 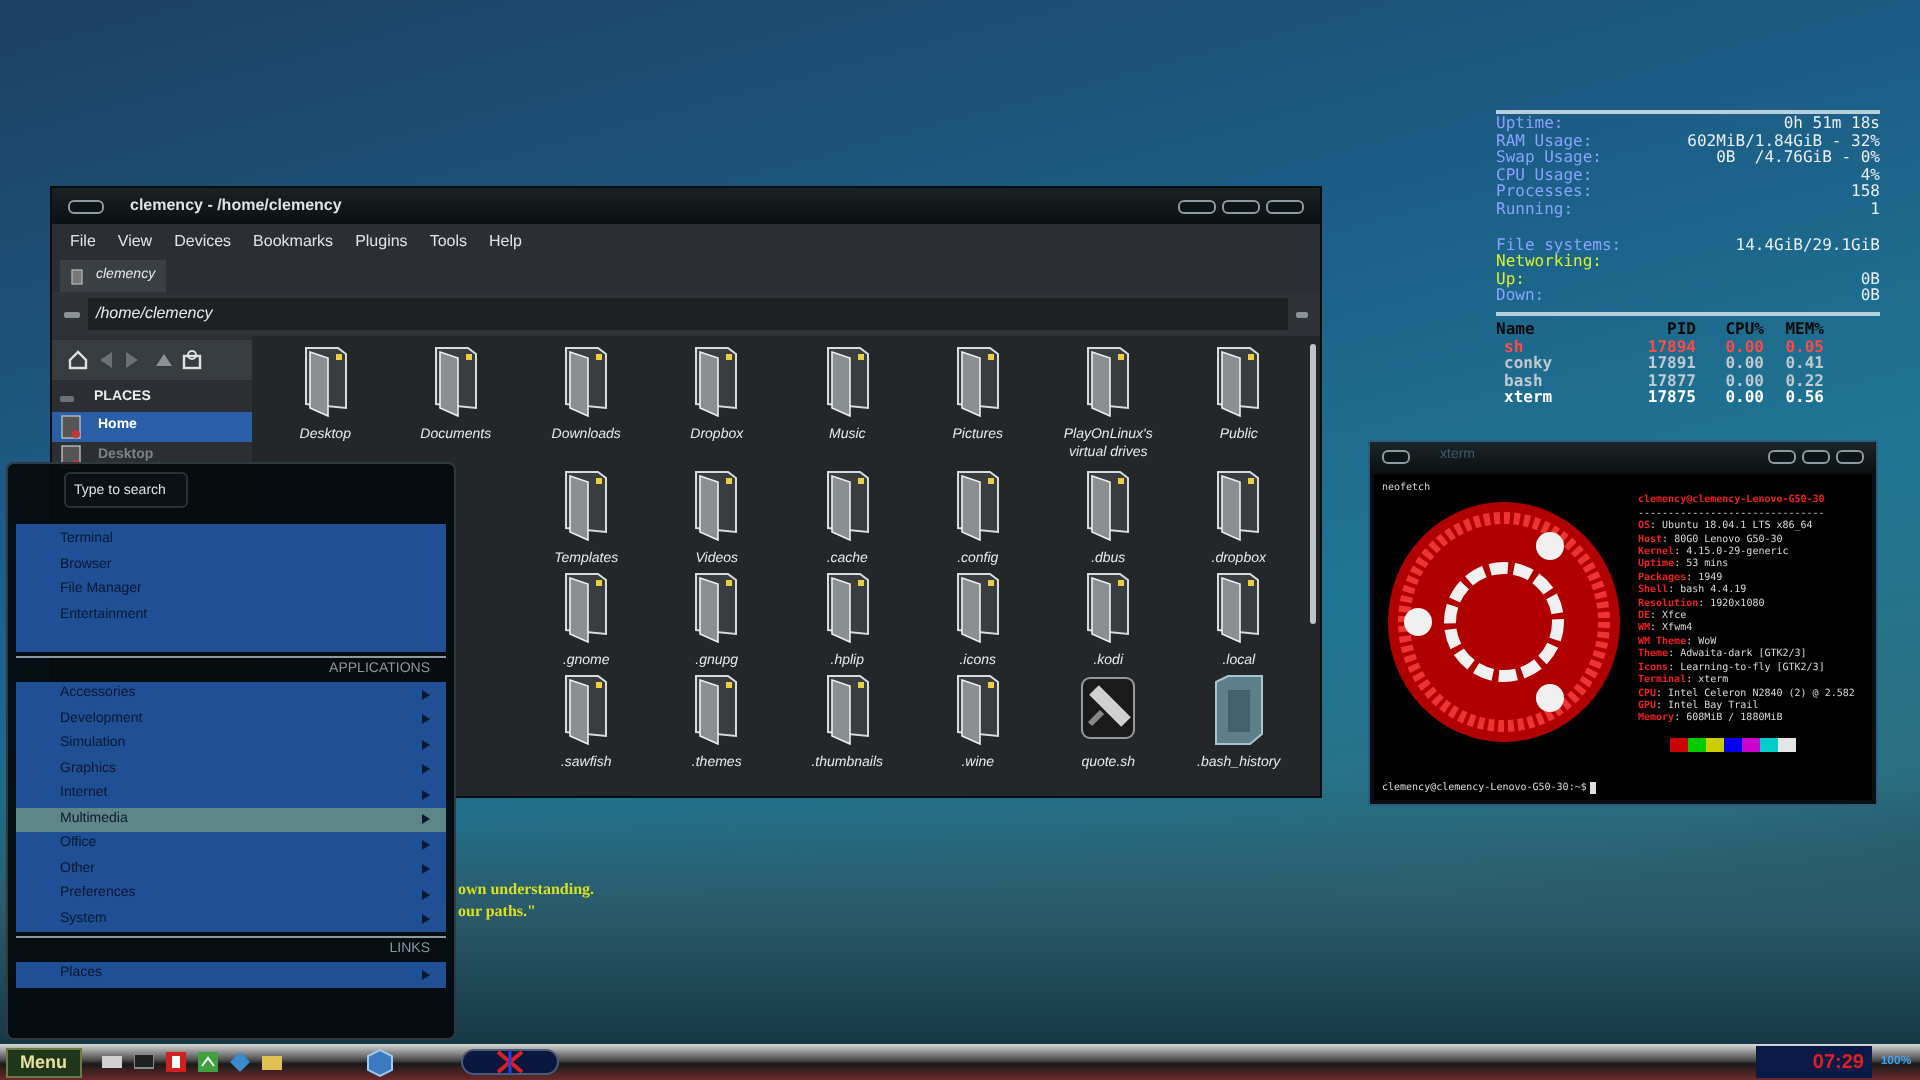 I want to click on cube-icon, so click(x=379, y=1062).